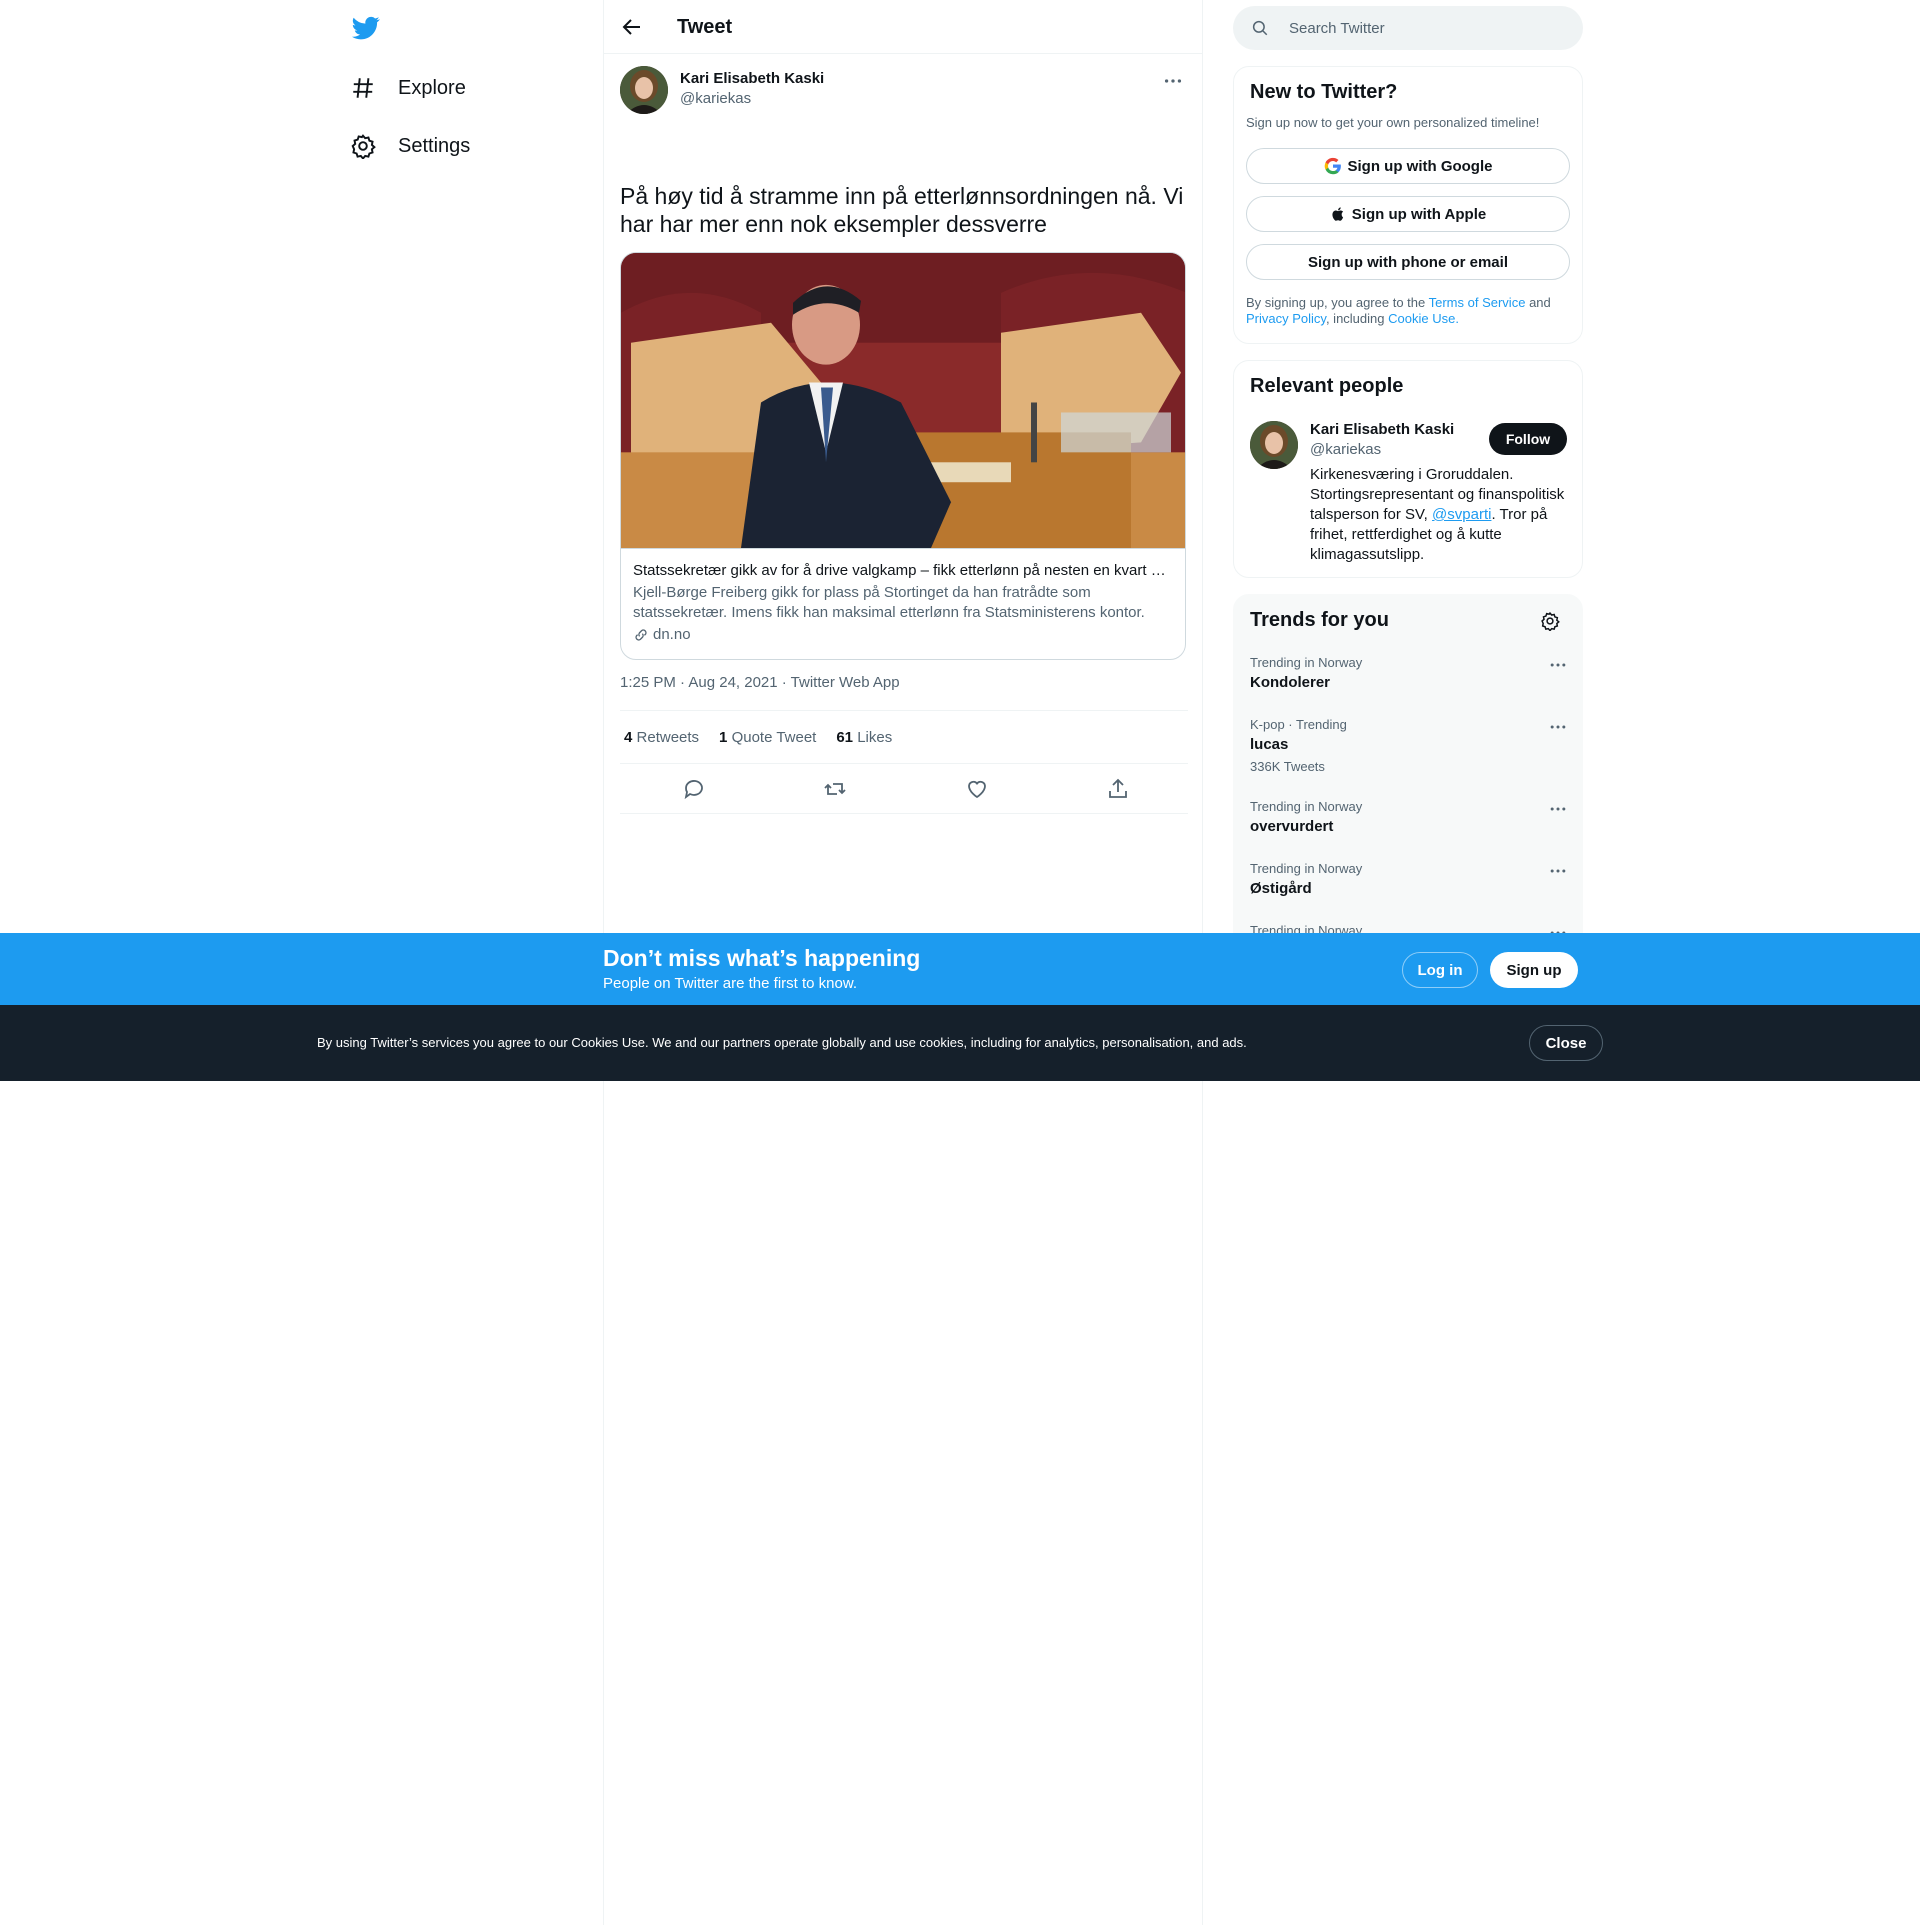 This screenshot has width=1920, height=1925. What do you see at coordinates (363, 88) in the screenshot?
I see `hashtag-icon` at bounding box center [363, 88].